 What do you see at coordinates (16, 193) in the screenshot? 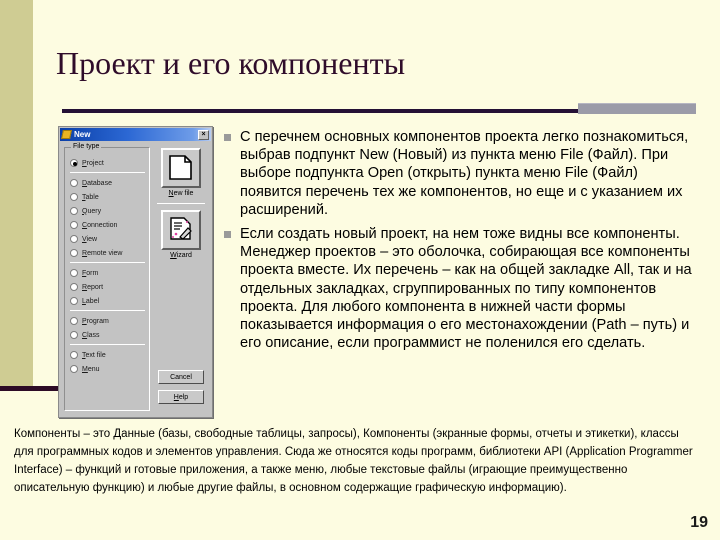
I see `left-decorative-band` at bounding box center [16, 193].